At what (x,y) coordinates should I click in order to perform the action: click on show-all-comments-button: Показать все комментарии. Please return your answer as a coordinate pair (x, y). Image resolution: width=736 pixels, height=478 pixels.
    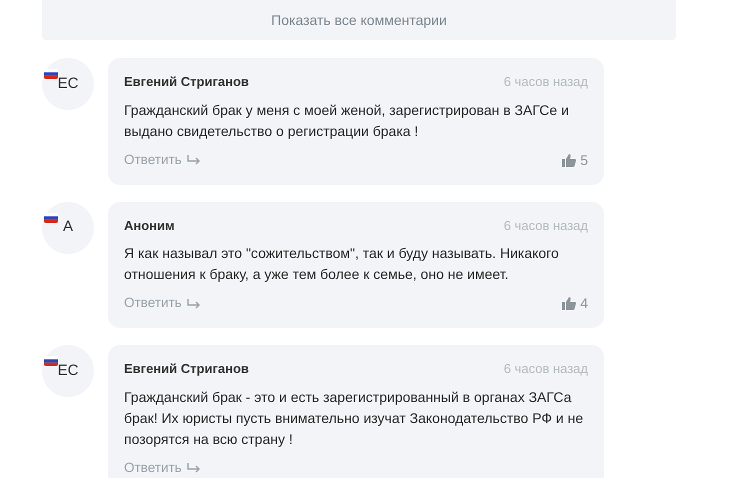
    Looking at the image, I should click on (359, 20).